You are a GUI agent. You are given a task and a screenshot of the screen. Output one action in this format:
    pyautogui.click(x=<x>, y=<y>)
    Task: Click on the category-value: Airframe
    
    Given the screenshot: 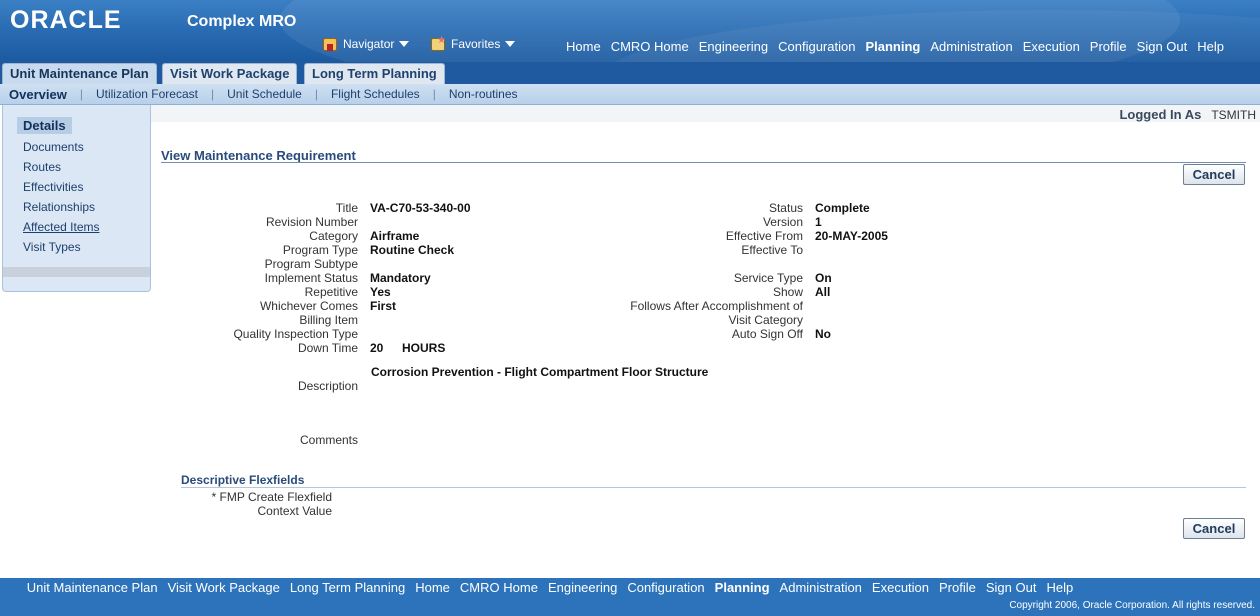 What is the action you would take?
    pyautogui.click(x=395, y=236)
    